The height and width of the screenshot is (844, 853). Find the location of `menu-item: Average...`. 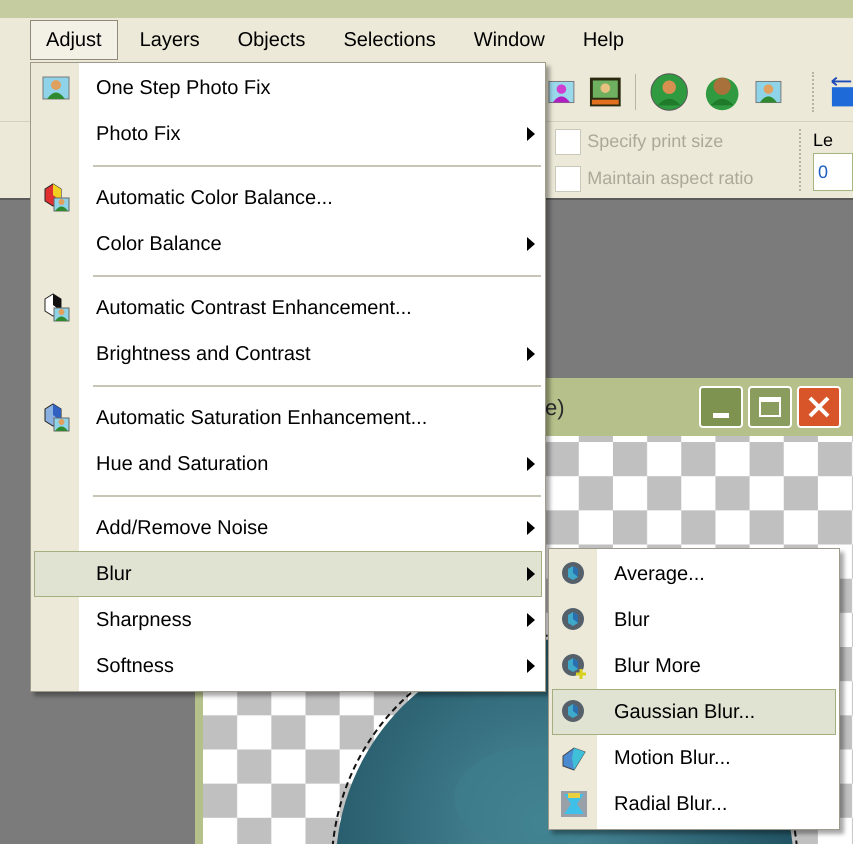

menu-item: Average... is located at coordinates (694, 574).